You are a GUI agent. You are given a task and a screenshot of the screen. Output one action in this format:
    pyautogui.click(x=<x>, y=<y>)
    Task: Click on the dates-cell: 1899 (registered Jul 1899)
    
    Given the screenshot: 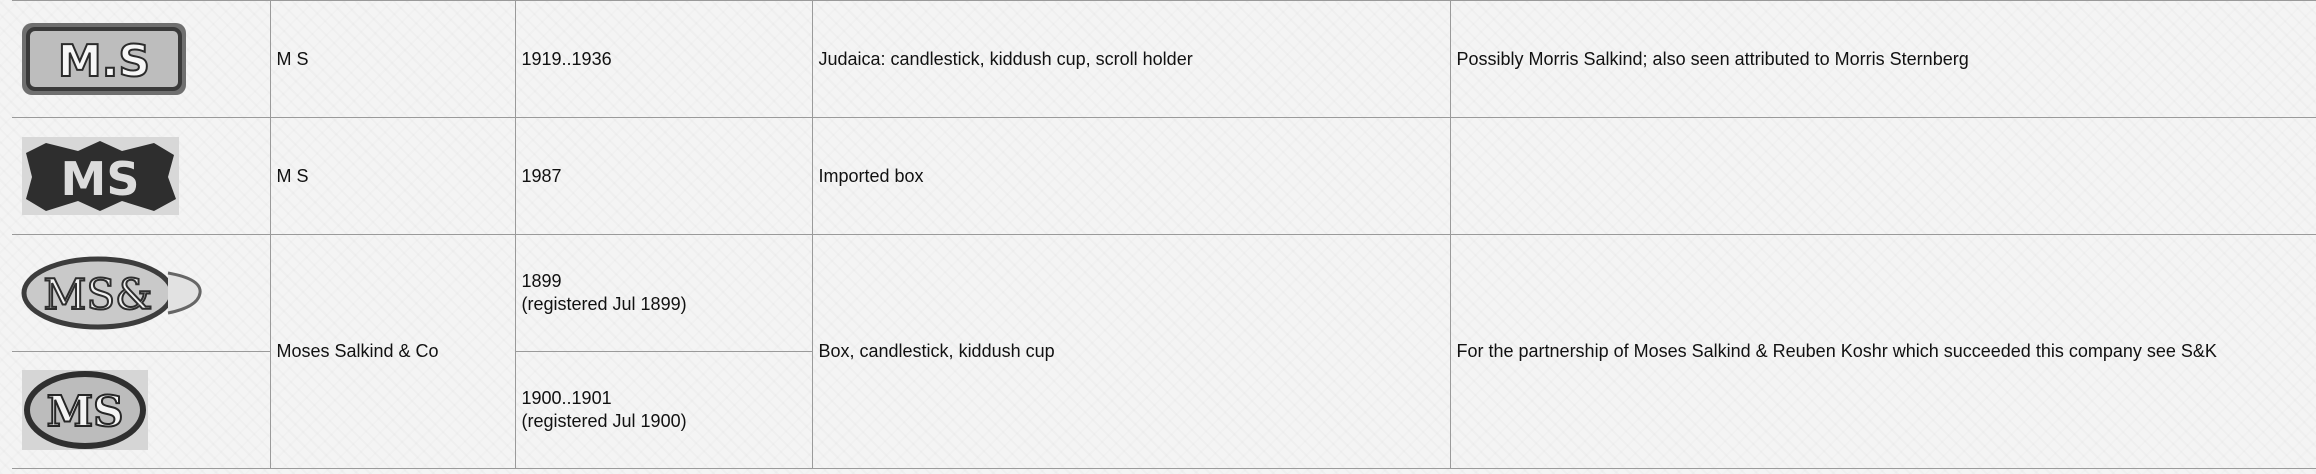 What is the action you would take?
    pyautogui.click(x=663, y=293)
    